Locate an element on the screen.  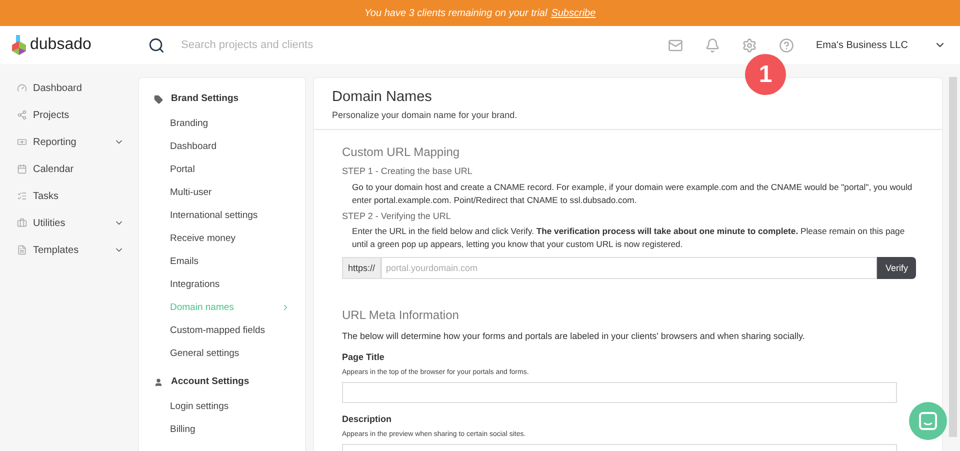
search-icon is located at coordinates (156, 45).